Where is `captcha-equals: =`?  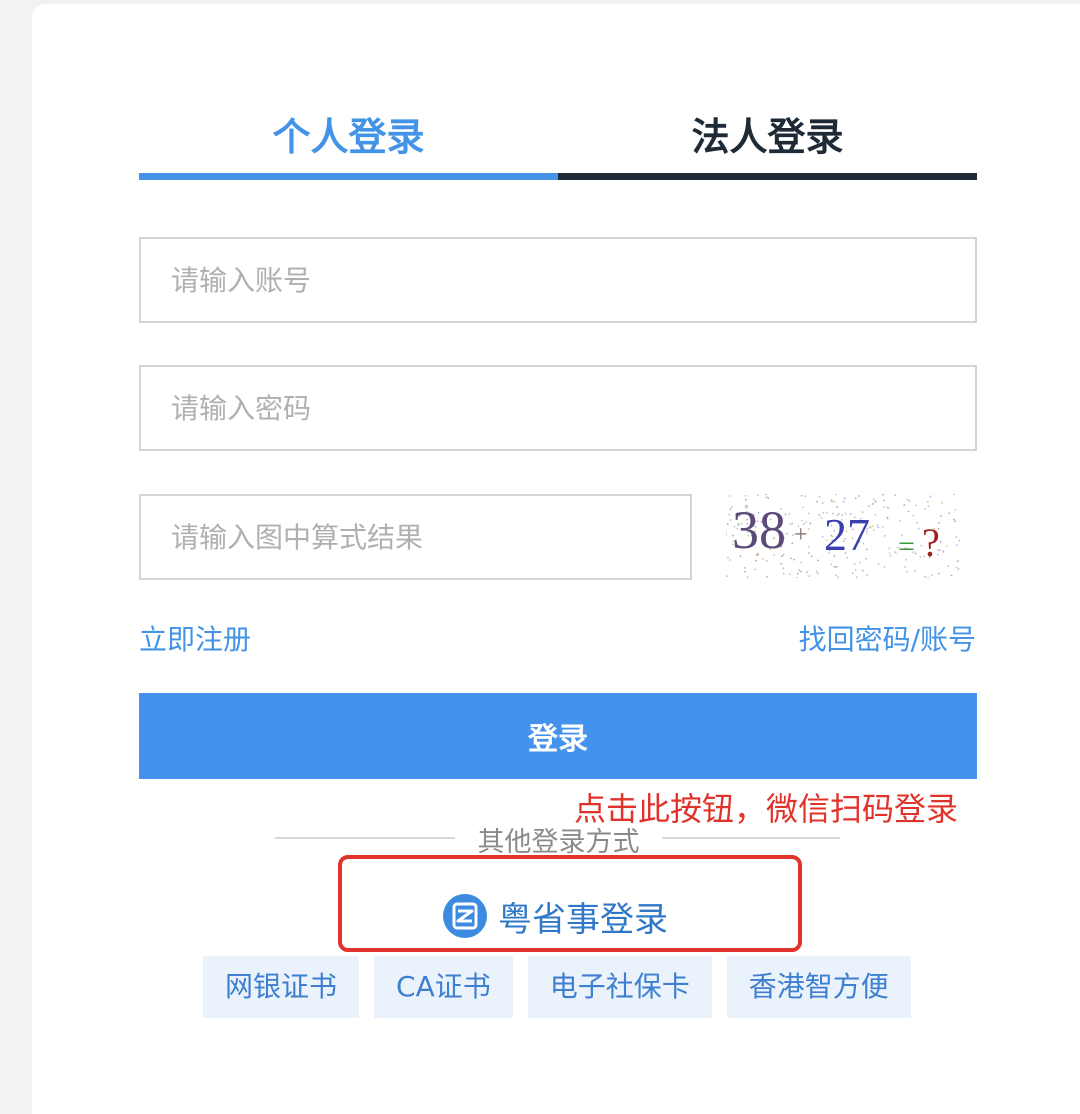 captcha-equals: = is located at coordinates (906, 546).